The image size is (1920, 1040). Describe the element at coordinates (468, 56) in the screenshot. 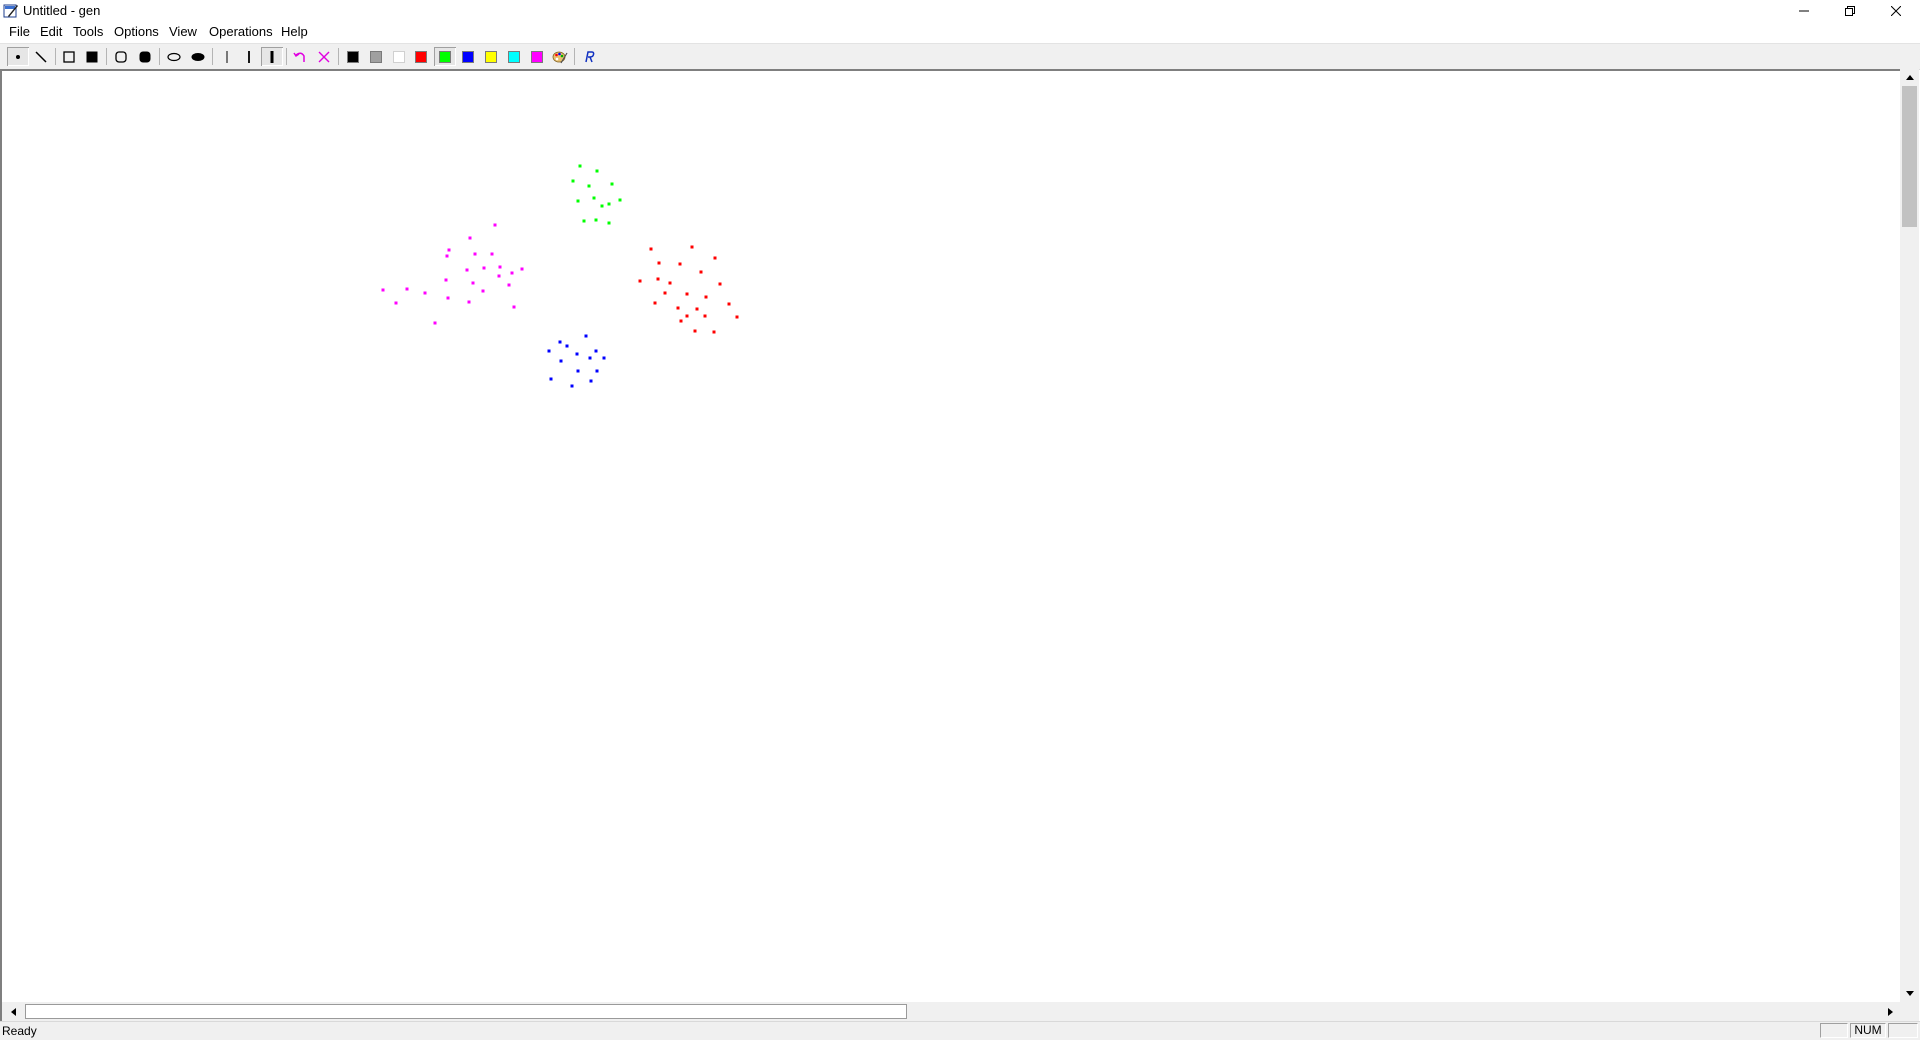

I see `color-blue-button` at that location.